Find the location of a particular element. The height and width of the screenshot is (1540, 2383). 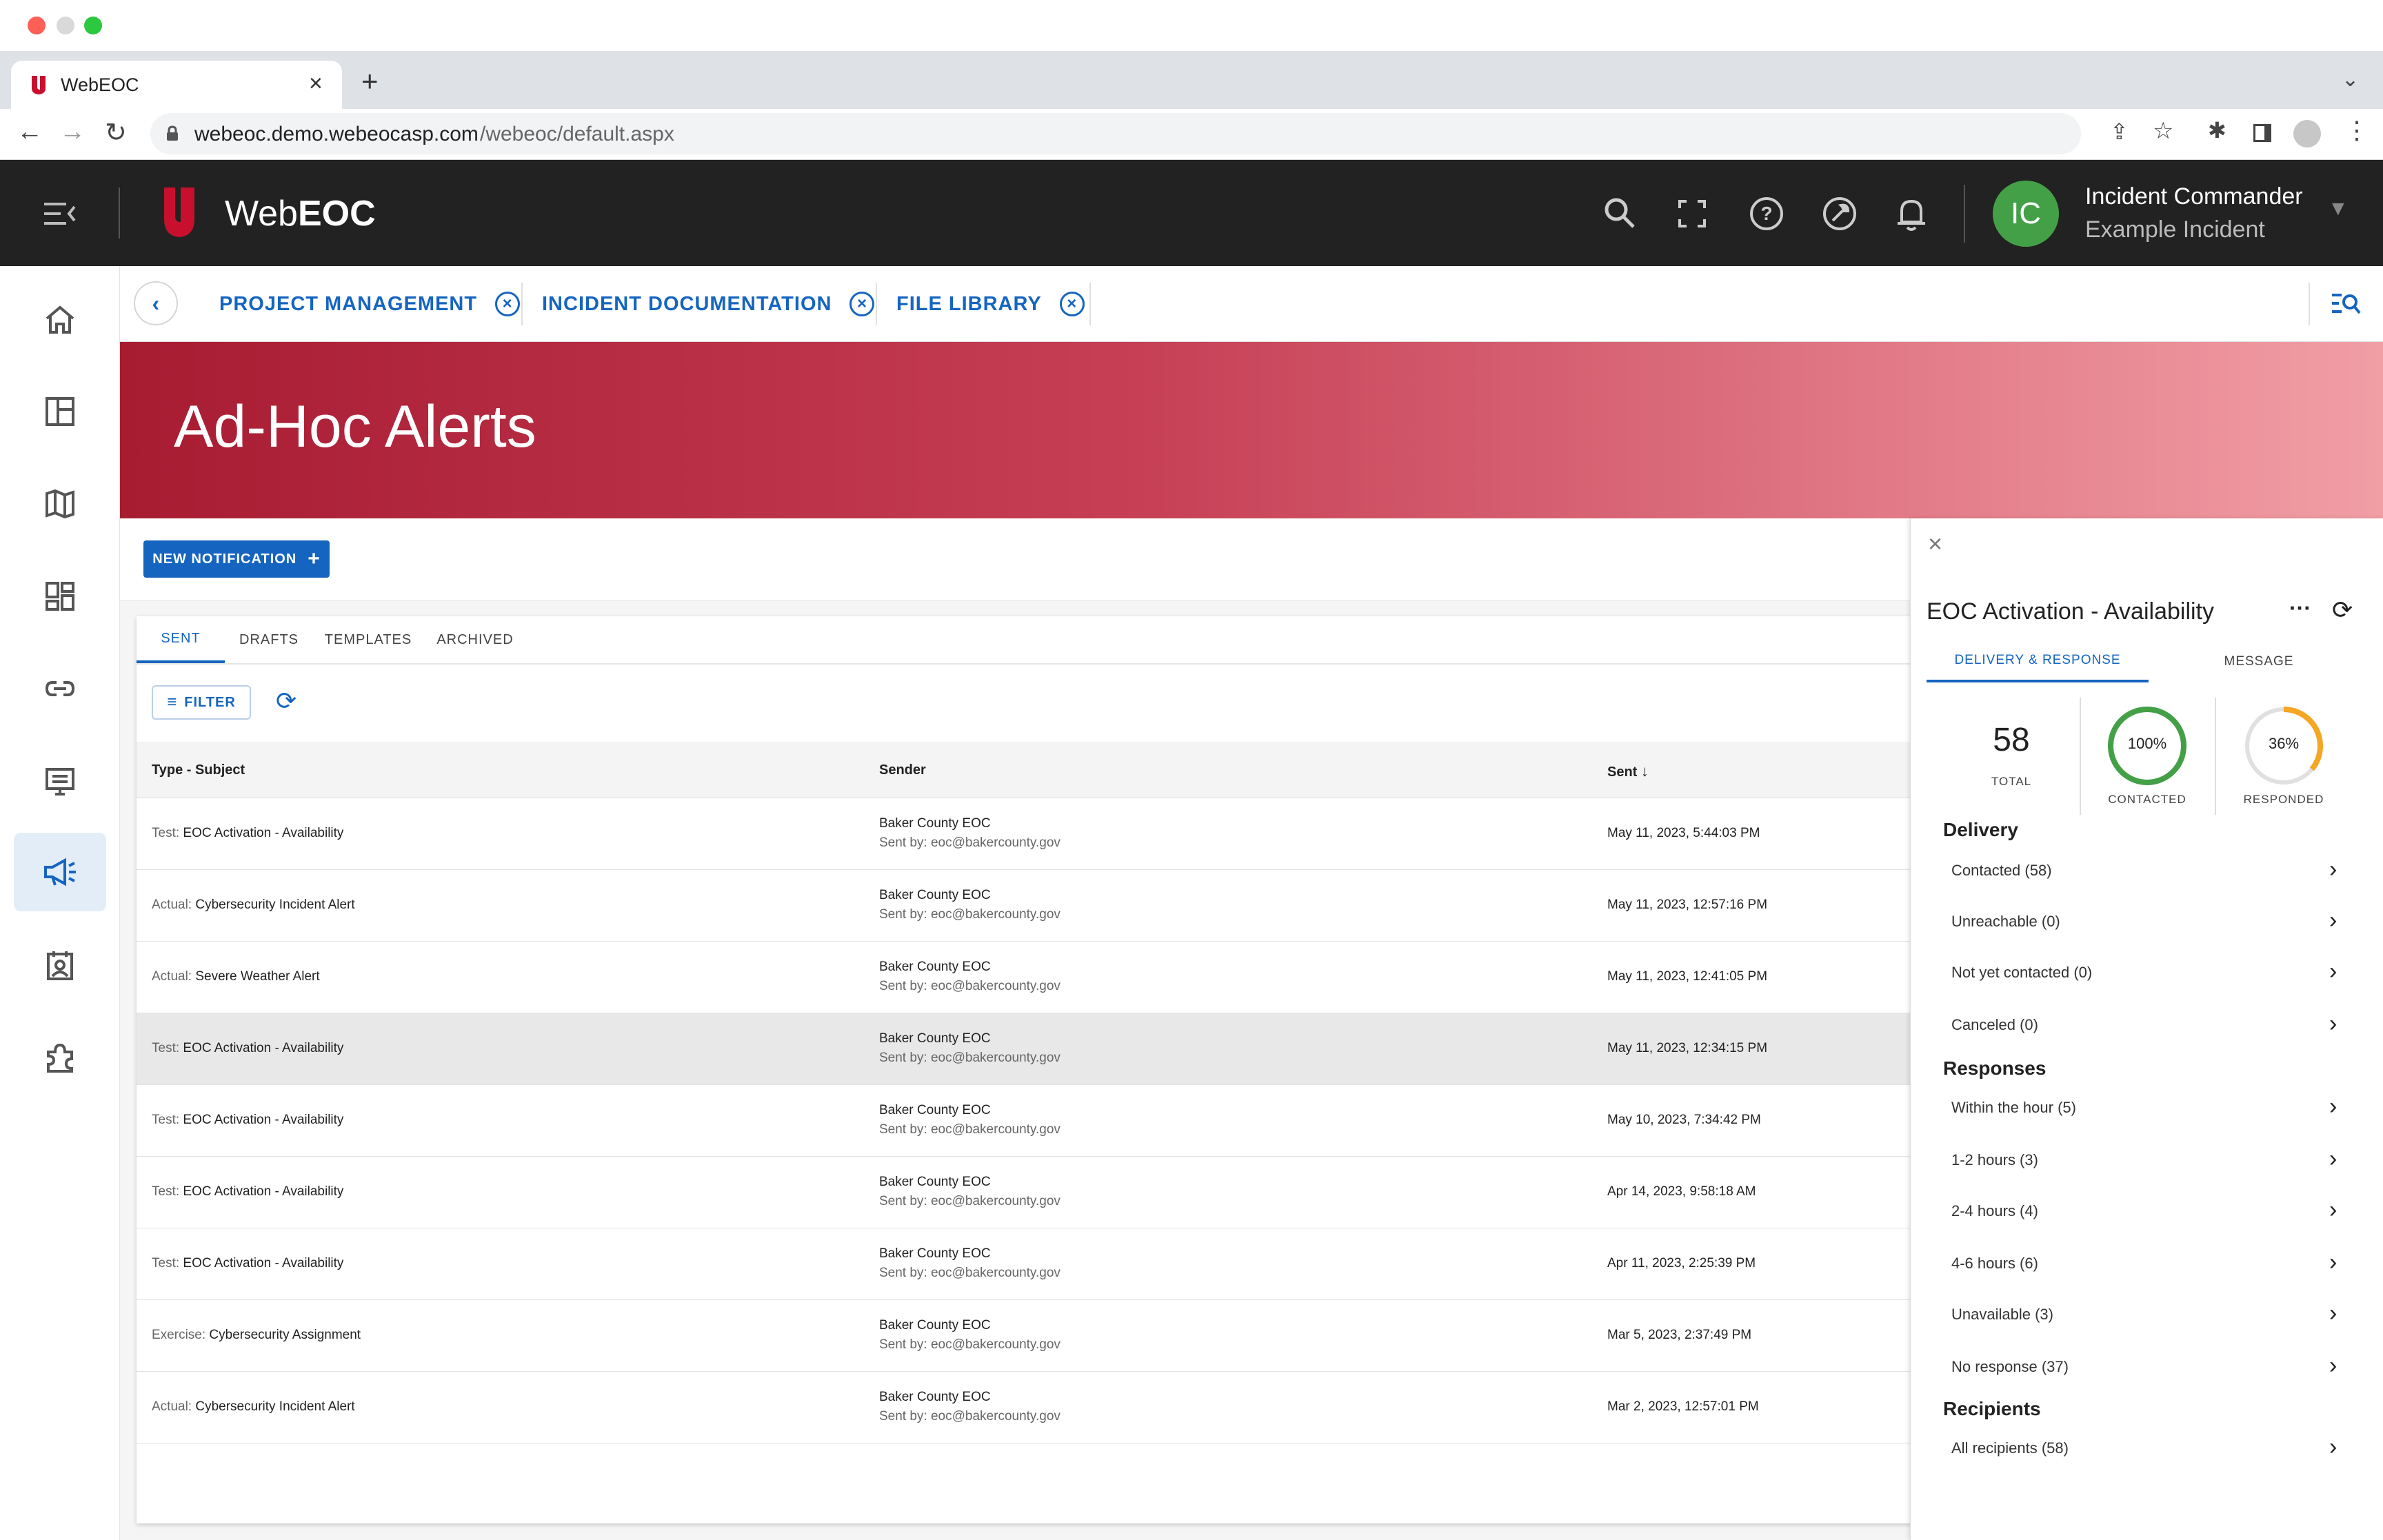

help-icon: ? is located at coordinates (1766, 214).